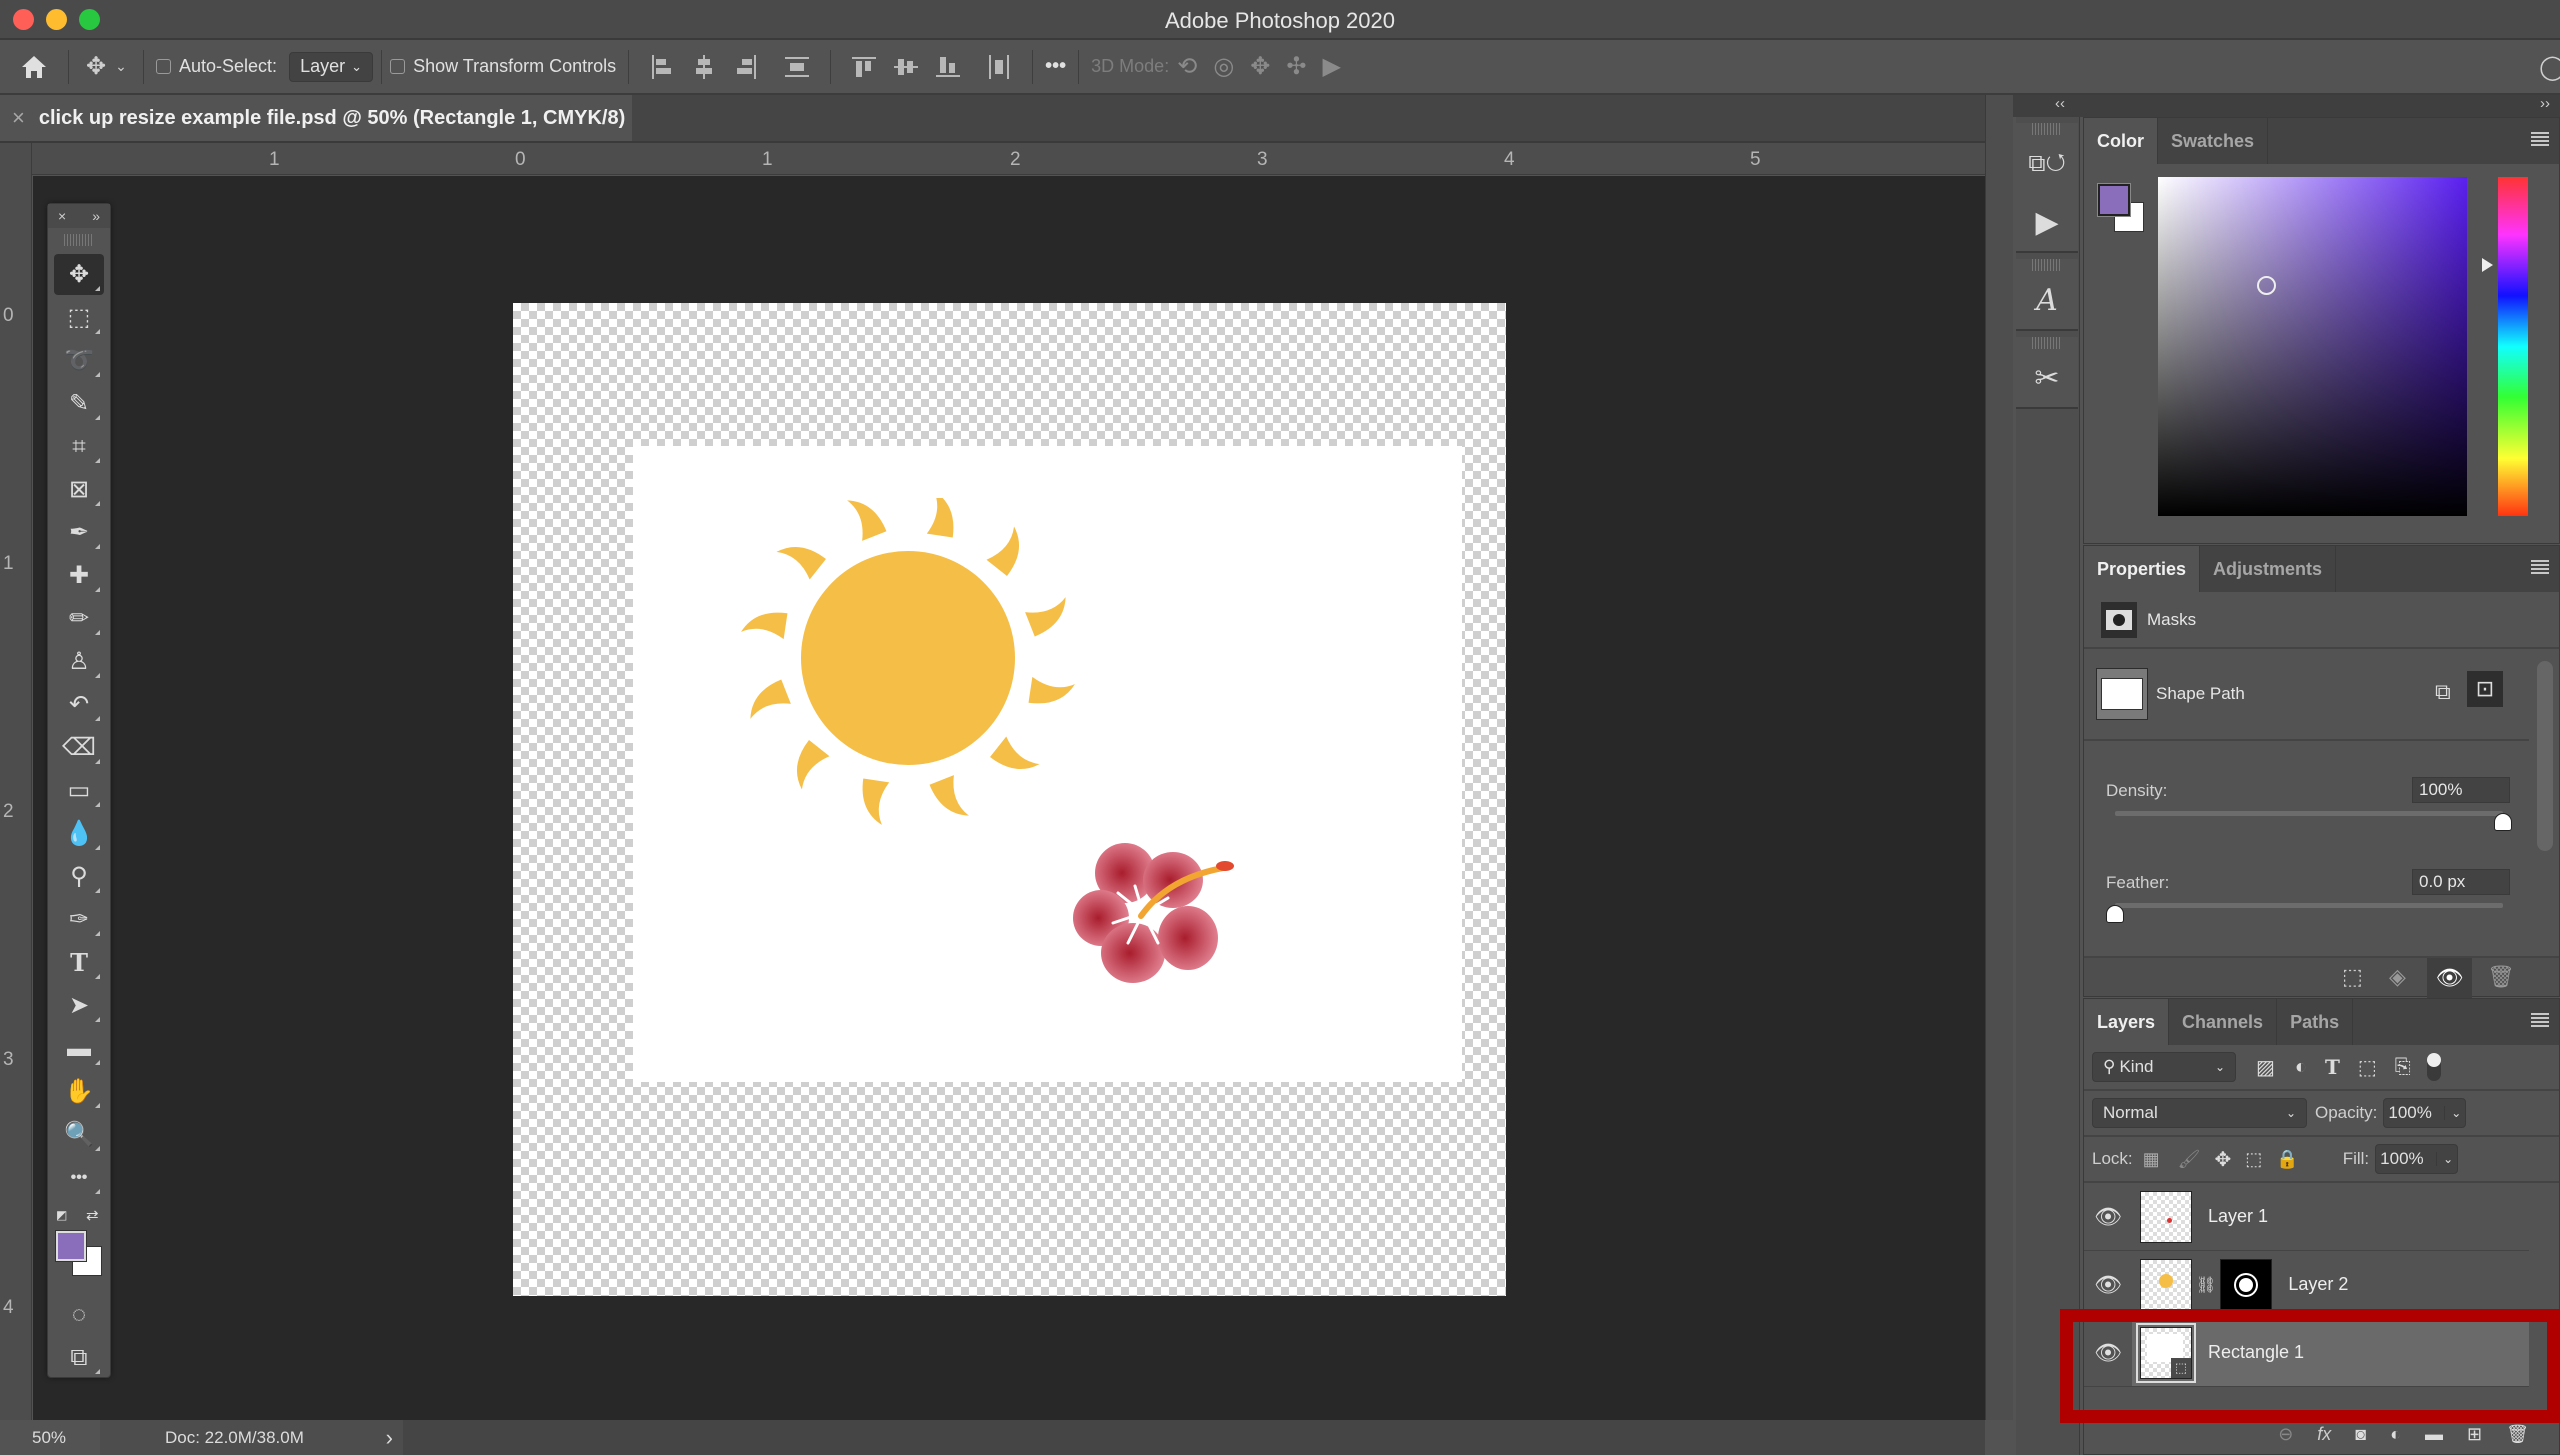  What do you see at coordinates (2268, 569) in the screenshot?
I see `tab-adjustments: Adjustments` at bounding box center [2268, 569].